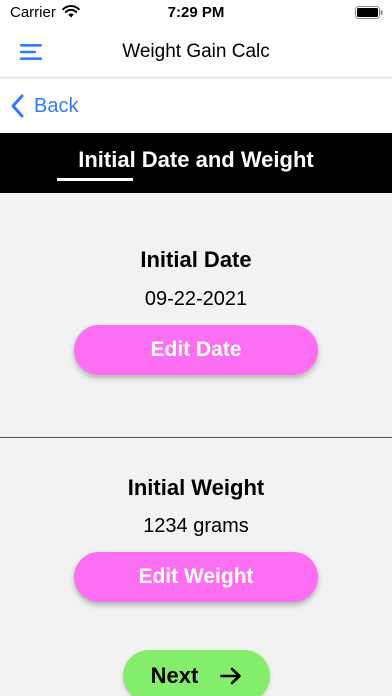 The width and height of the screenshot is (392, 696). I want to click on status-bar: Carrier 7:29 PM, so click(196, 14).